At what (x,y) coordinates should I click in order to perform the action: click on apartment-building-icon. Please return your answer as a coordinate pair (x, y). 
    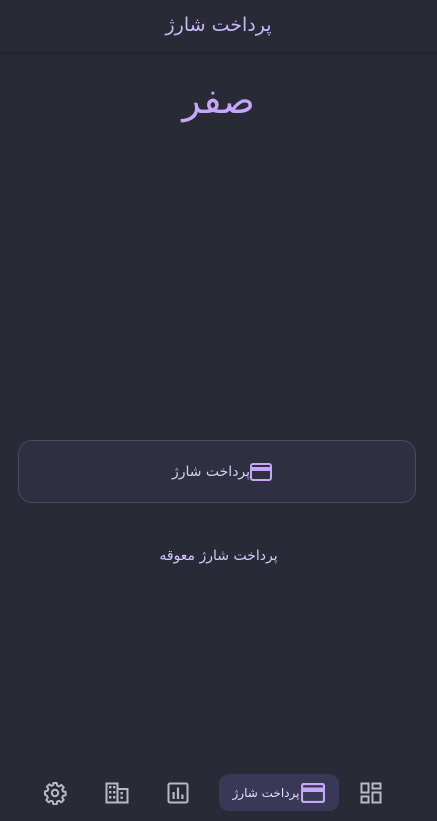
    Looking at the image, I should click on (117, 793).